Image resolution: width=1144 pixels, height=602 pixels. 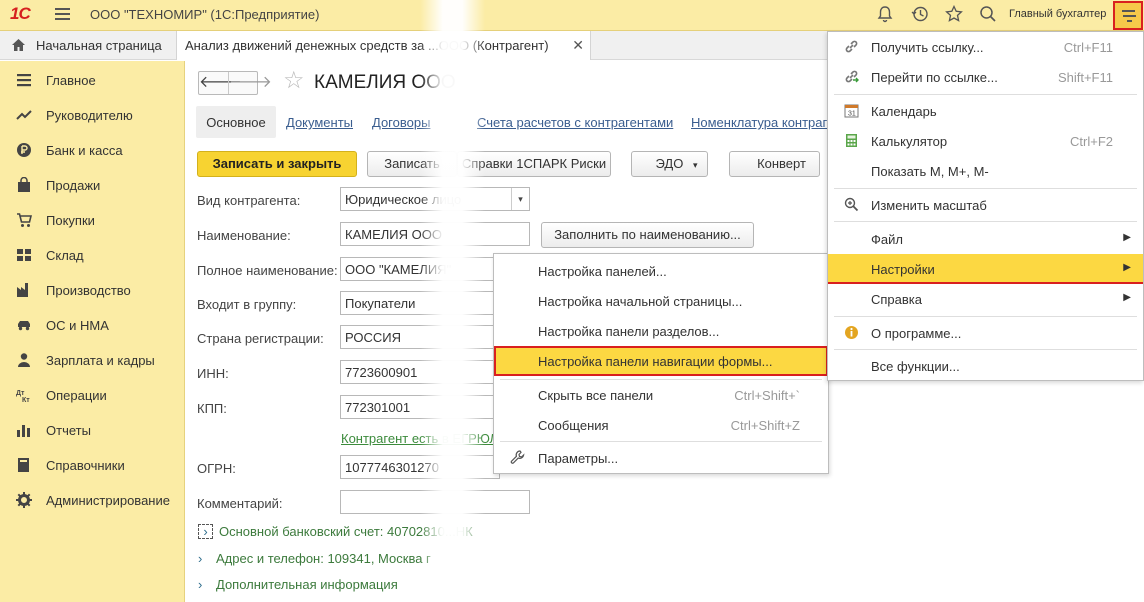 What do you see at coordinates (985, 171) in the screenshot?
I see `menu-item-show-memory: Показать М, М+, М-` at bounding box center [985, 171].